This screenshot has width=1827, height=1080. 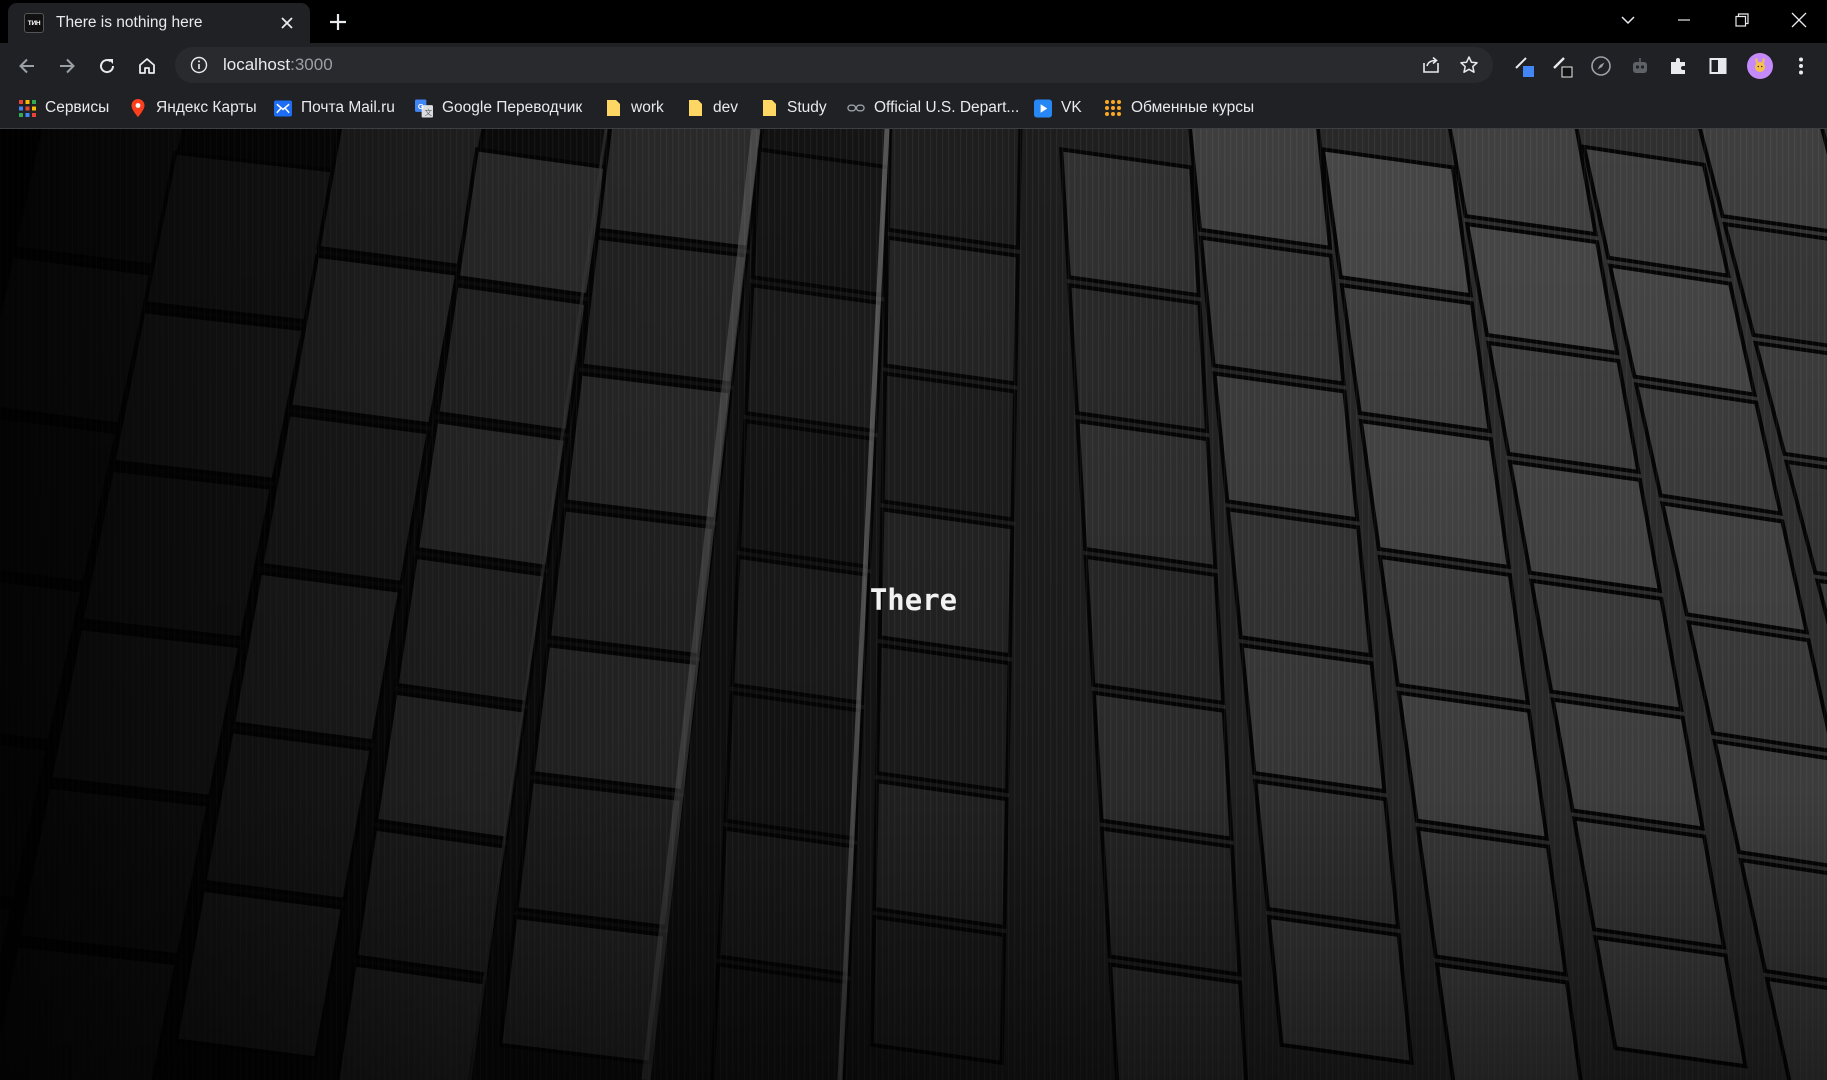 What do you see at coordinates (77, 107) in the screenshot?
I see `bookmark-label: Сервисы` at bounding box center [77, 107].